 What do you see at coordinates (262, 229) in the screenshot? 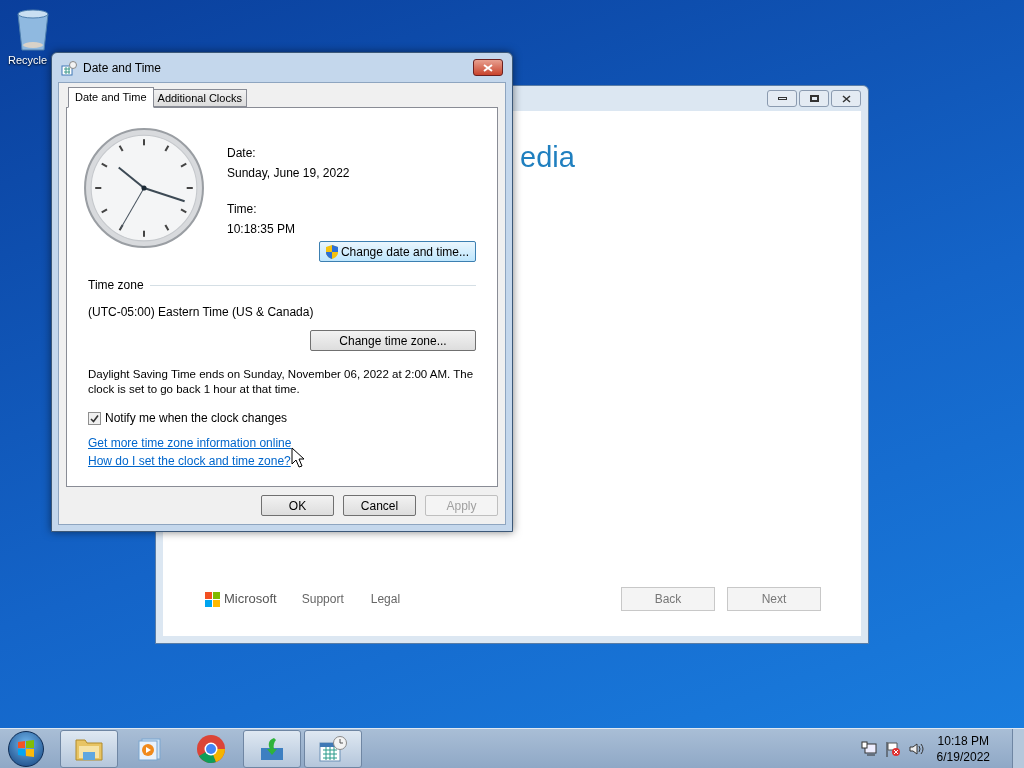
I see `time-value: 10:18:35 PM` at bounding box center [262, 229].